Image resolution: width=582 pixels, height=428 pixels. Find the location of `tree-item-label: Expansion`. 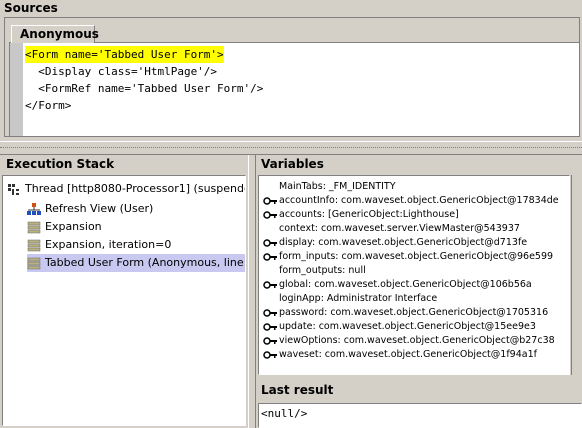

tree-item-label: Expansion is located at coordinates (73, 226).